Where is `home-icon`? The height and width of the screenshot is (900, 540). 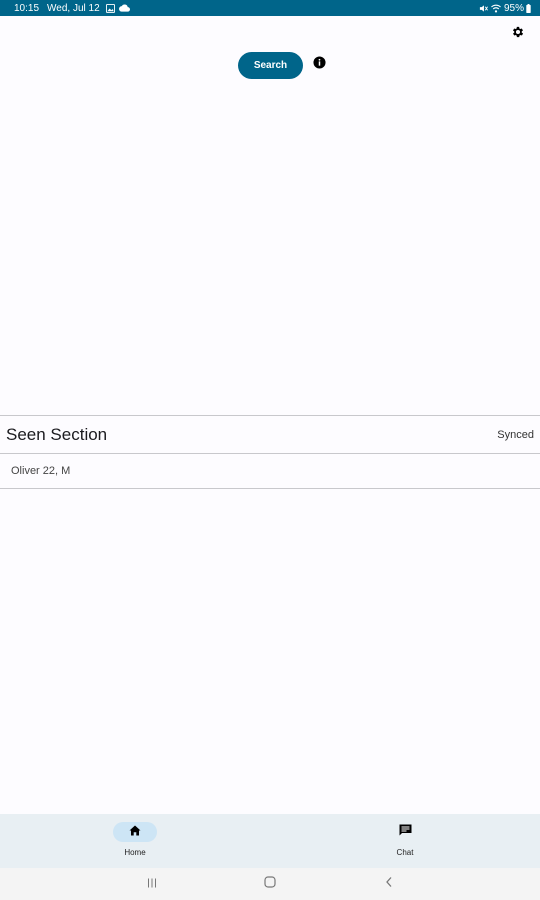
home-icon is located at coordinates (135, 832).